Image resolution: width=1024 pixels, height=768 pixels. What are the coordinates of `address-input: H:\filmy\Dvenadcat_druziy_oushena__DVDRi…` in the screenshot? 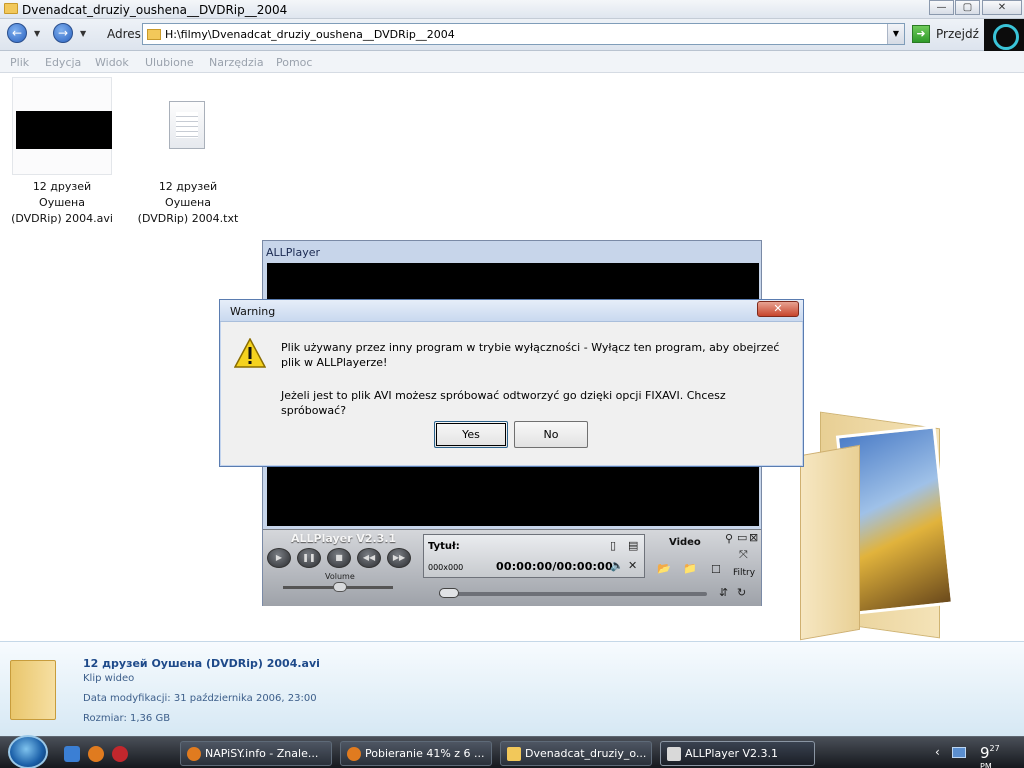 It's located at (523, 34).